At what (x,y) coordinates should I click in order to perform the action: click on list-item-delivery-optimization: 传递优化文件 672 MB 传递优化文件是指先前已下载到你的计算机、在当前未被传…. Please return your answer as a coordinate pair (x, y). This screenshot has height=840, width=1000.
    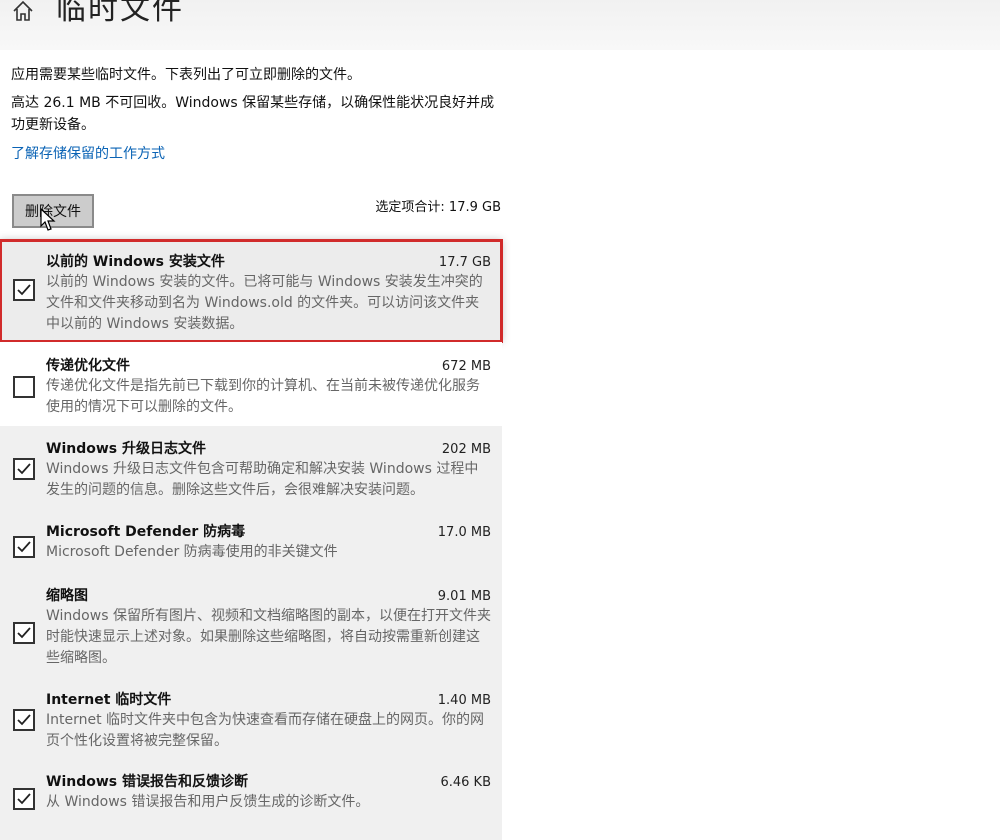
    Looking at the image, I should click on (251, 384).